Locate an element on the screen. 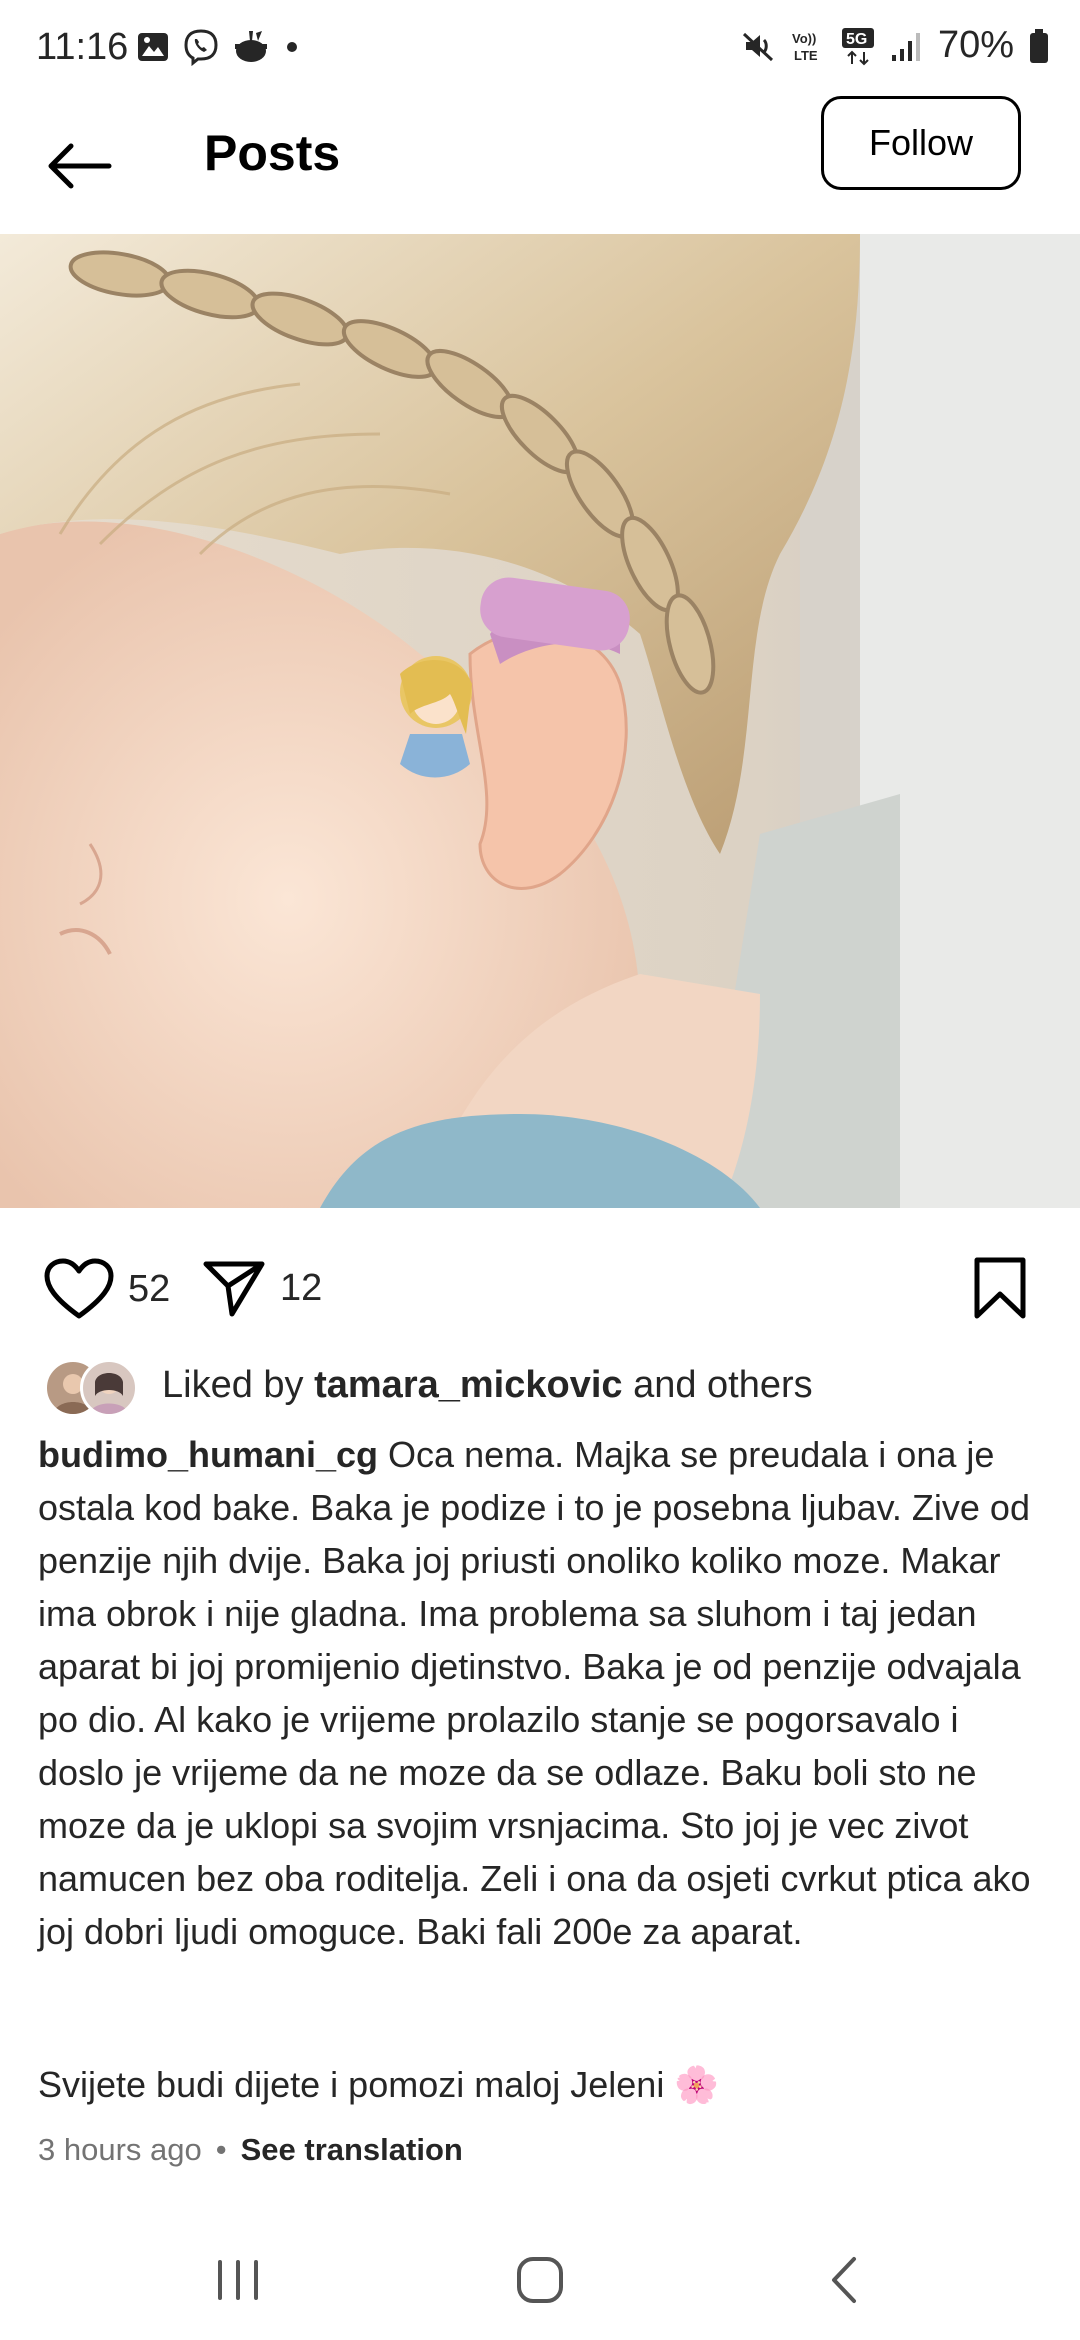 This screenshot has width=1080, height=2340. recent-apps-button is located at coordinates (238, 2280).